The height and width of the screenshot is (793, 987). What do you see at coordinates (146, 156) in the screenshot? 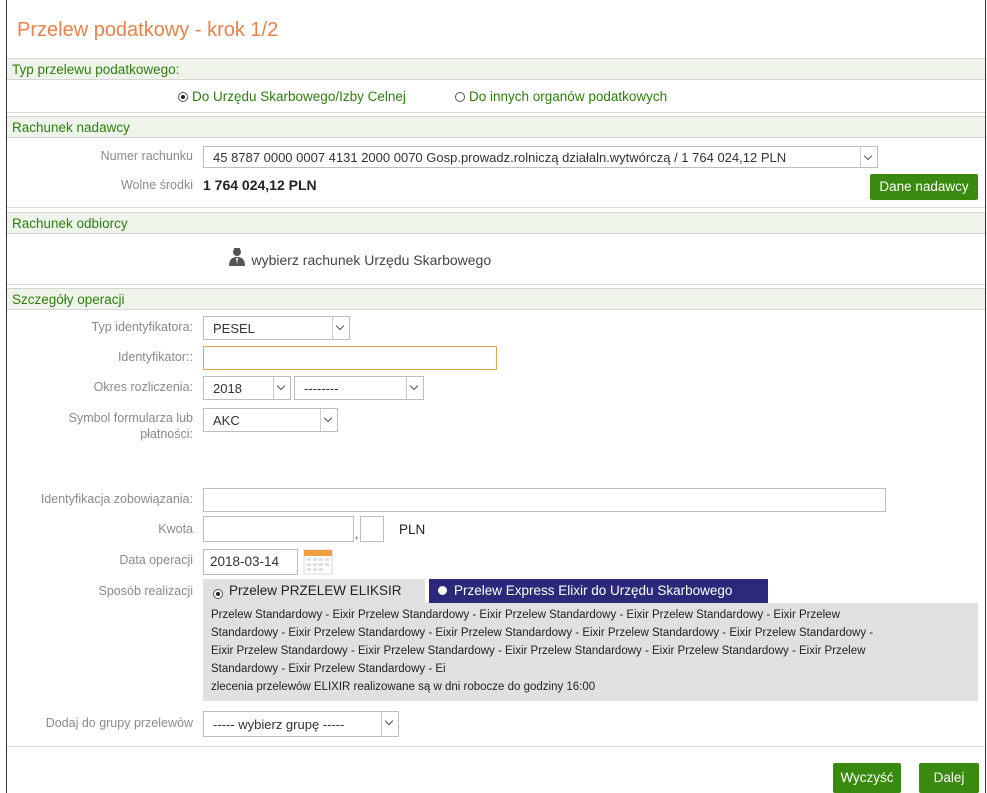
I see `account-label: Numer rachunku` at bounding box center [146, 156].